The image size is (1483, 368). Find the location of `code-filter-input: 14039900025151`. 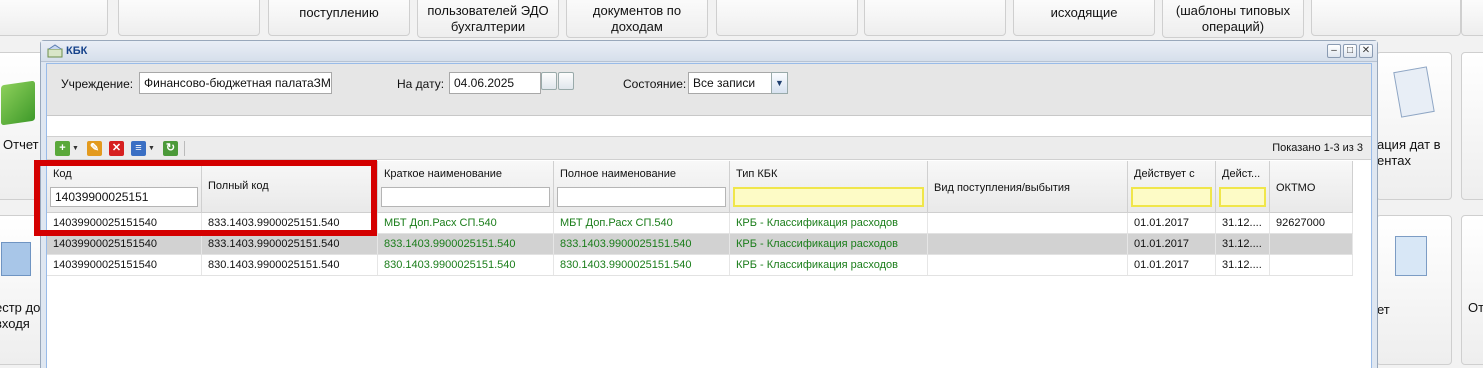

code-filter-input: 14039900025151 is located at coordinates (124, 197).